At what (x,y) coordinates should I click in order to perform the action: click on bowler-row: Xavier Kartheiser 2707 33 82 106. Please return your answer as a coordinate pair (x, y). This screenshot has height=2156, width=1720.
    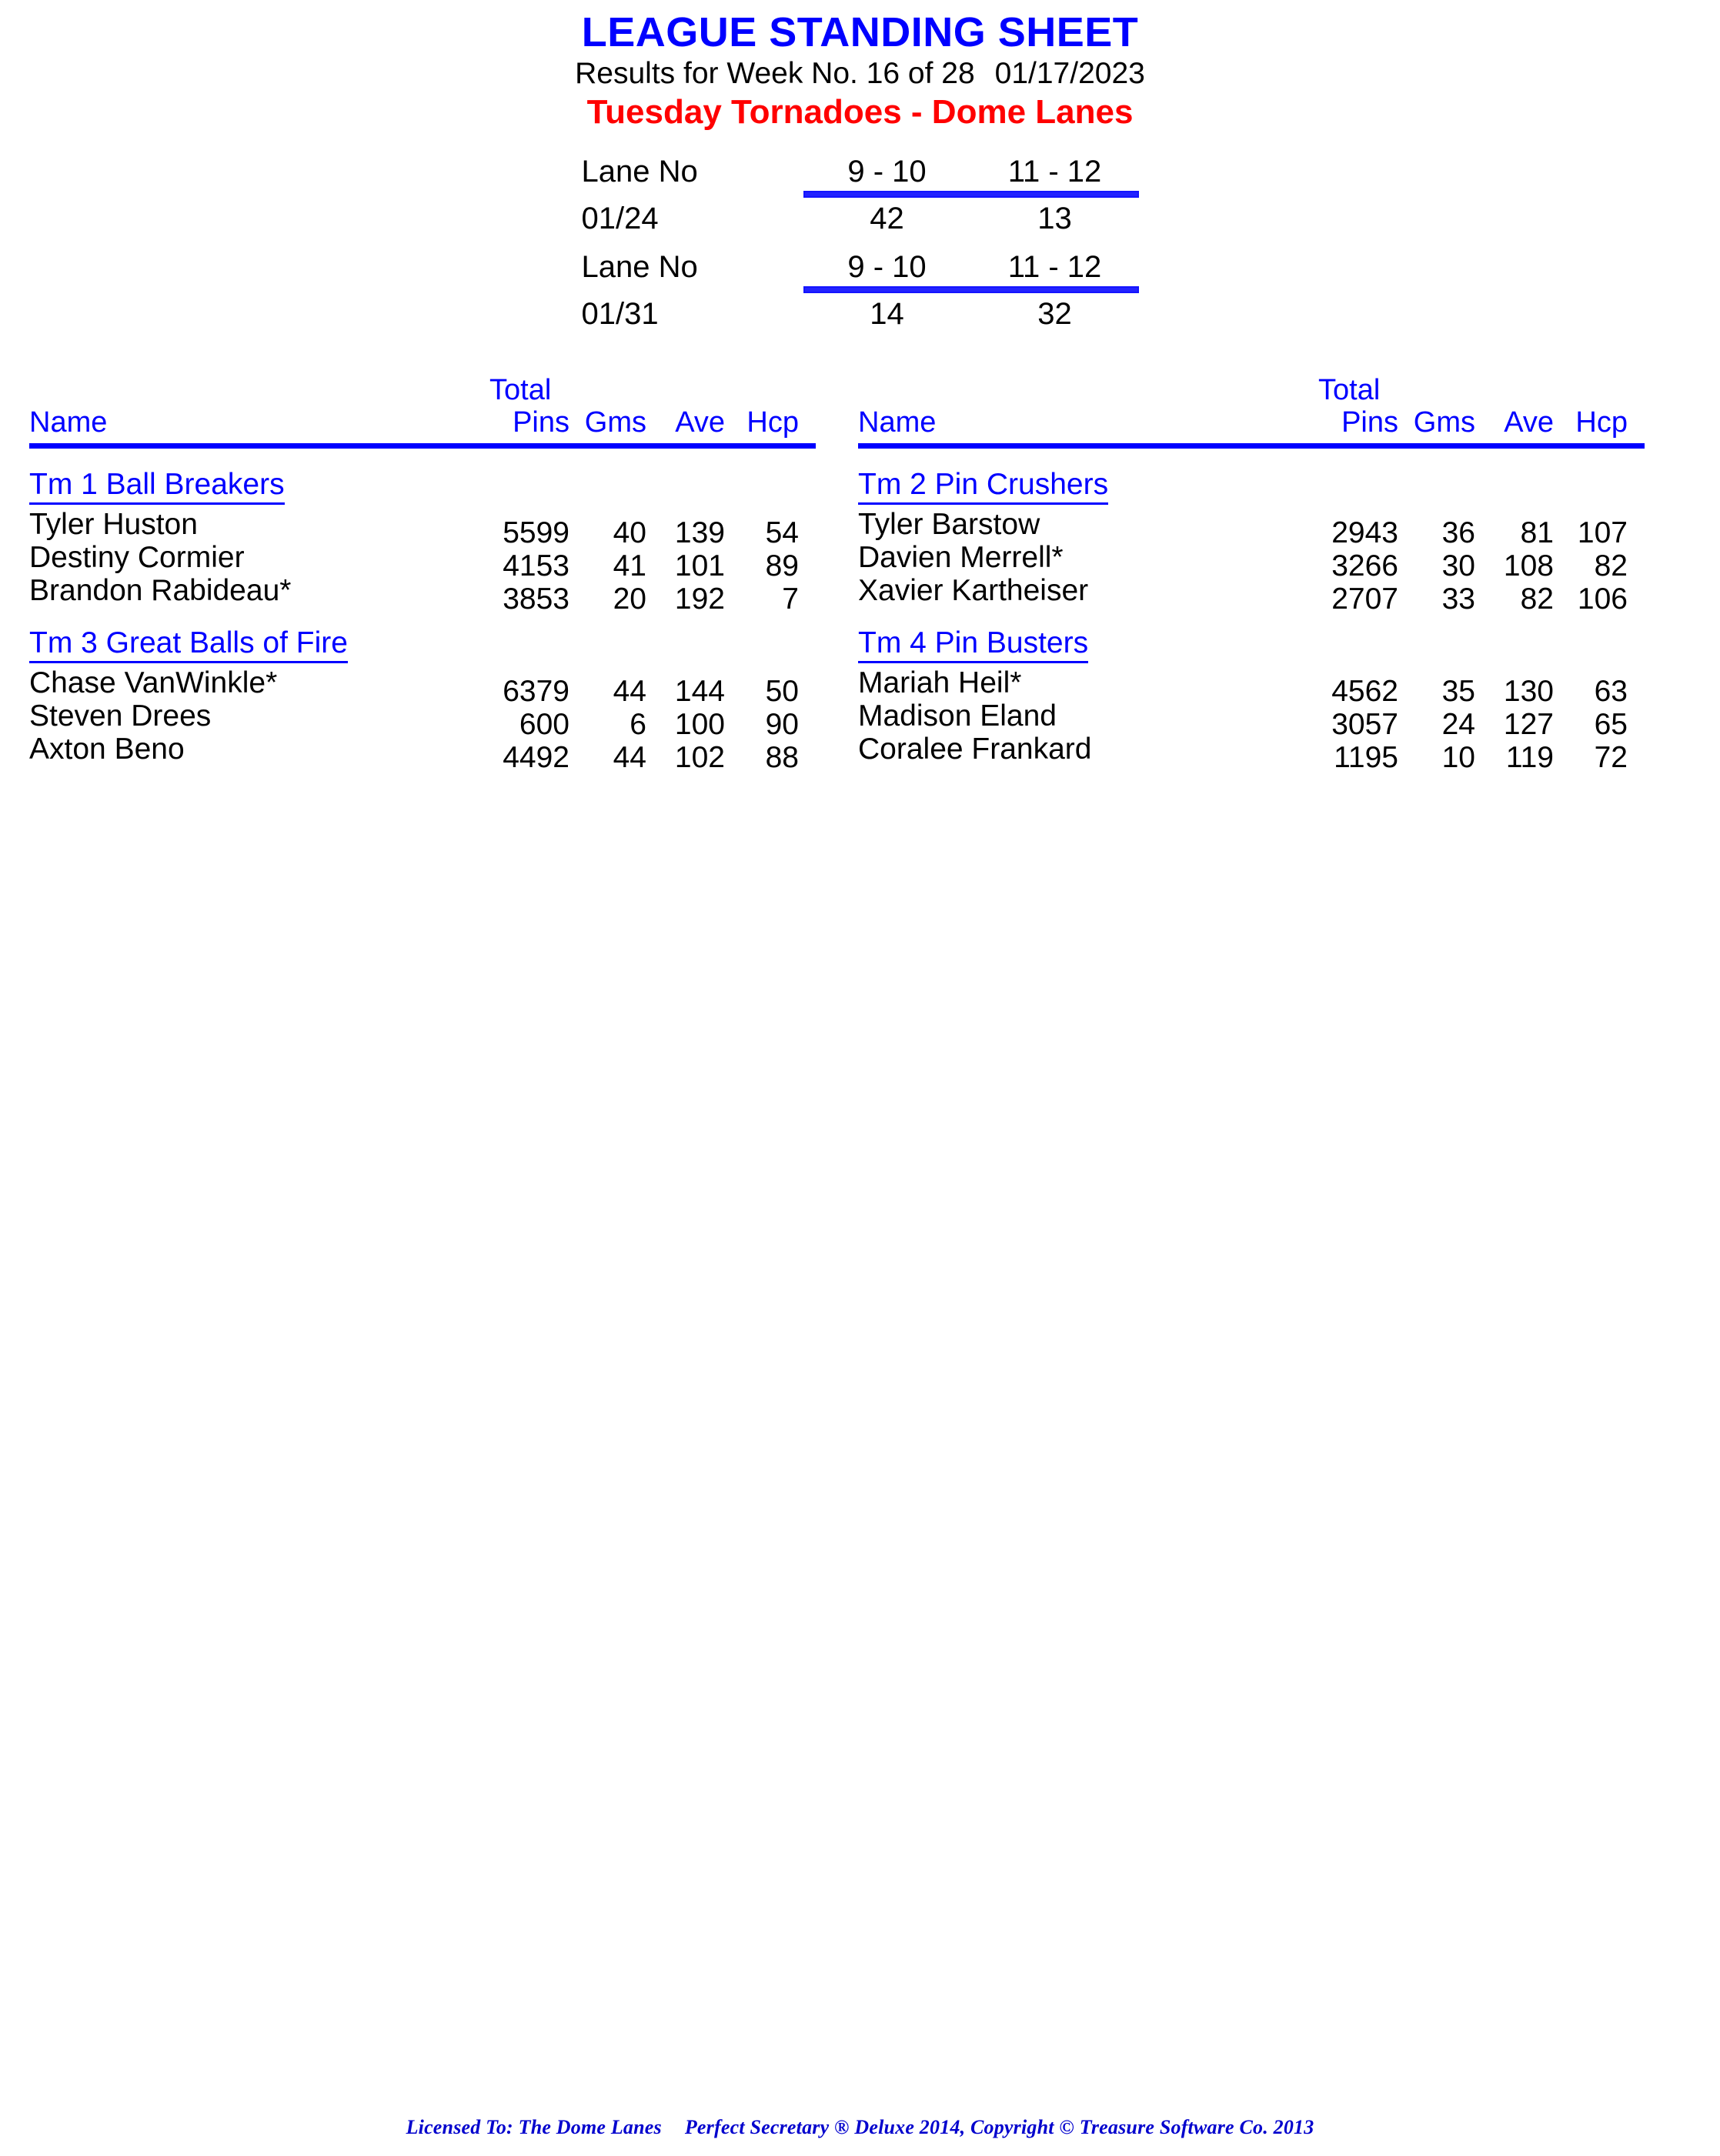
    Looking at the image, I should click on (1252, 594).